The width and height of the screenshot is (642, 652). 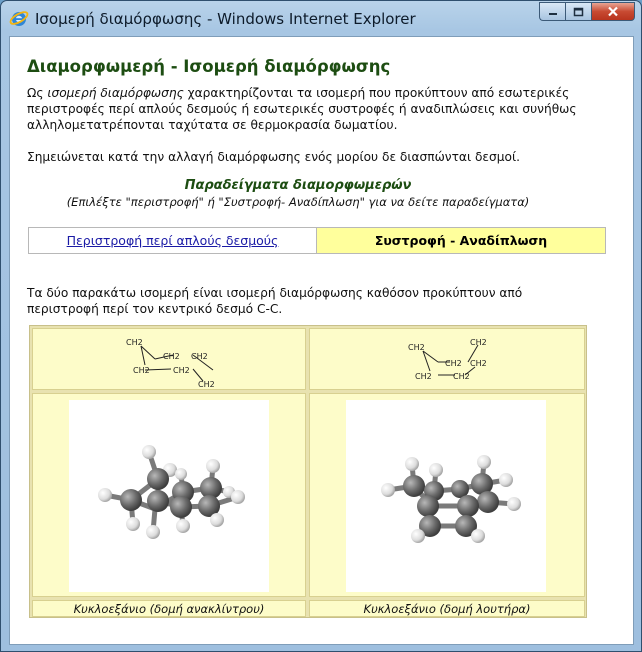 What do you see at coordinates (298, 185) in the screenshot?
I see `examples-title: Παραδείγματα διαμορφωμερών` at bounding box center [298, 185].